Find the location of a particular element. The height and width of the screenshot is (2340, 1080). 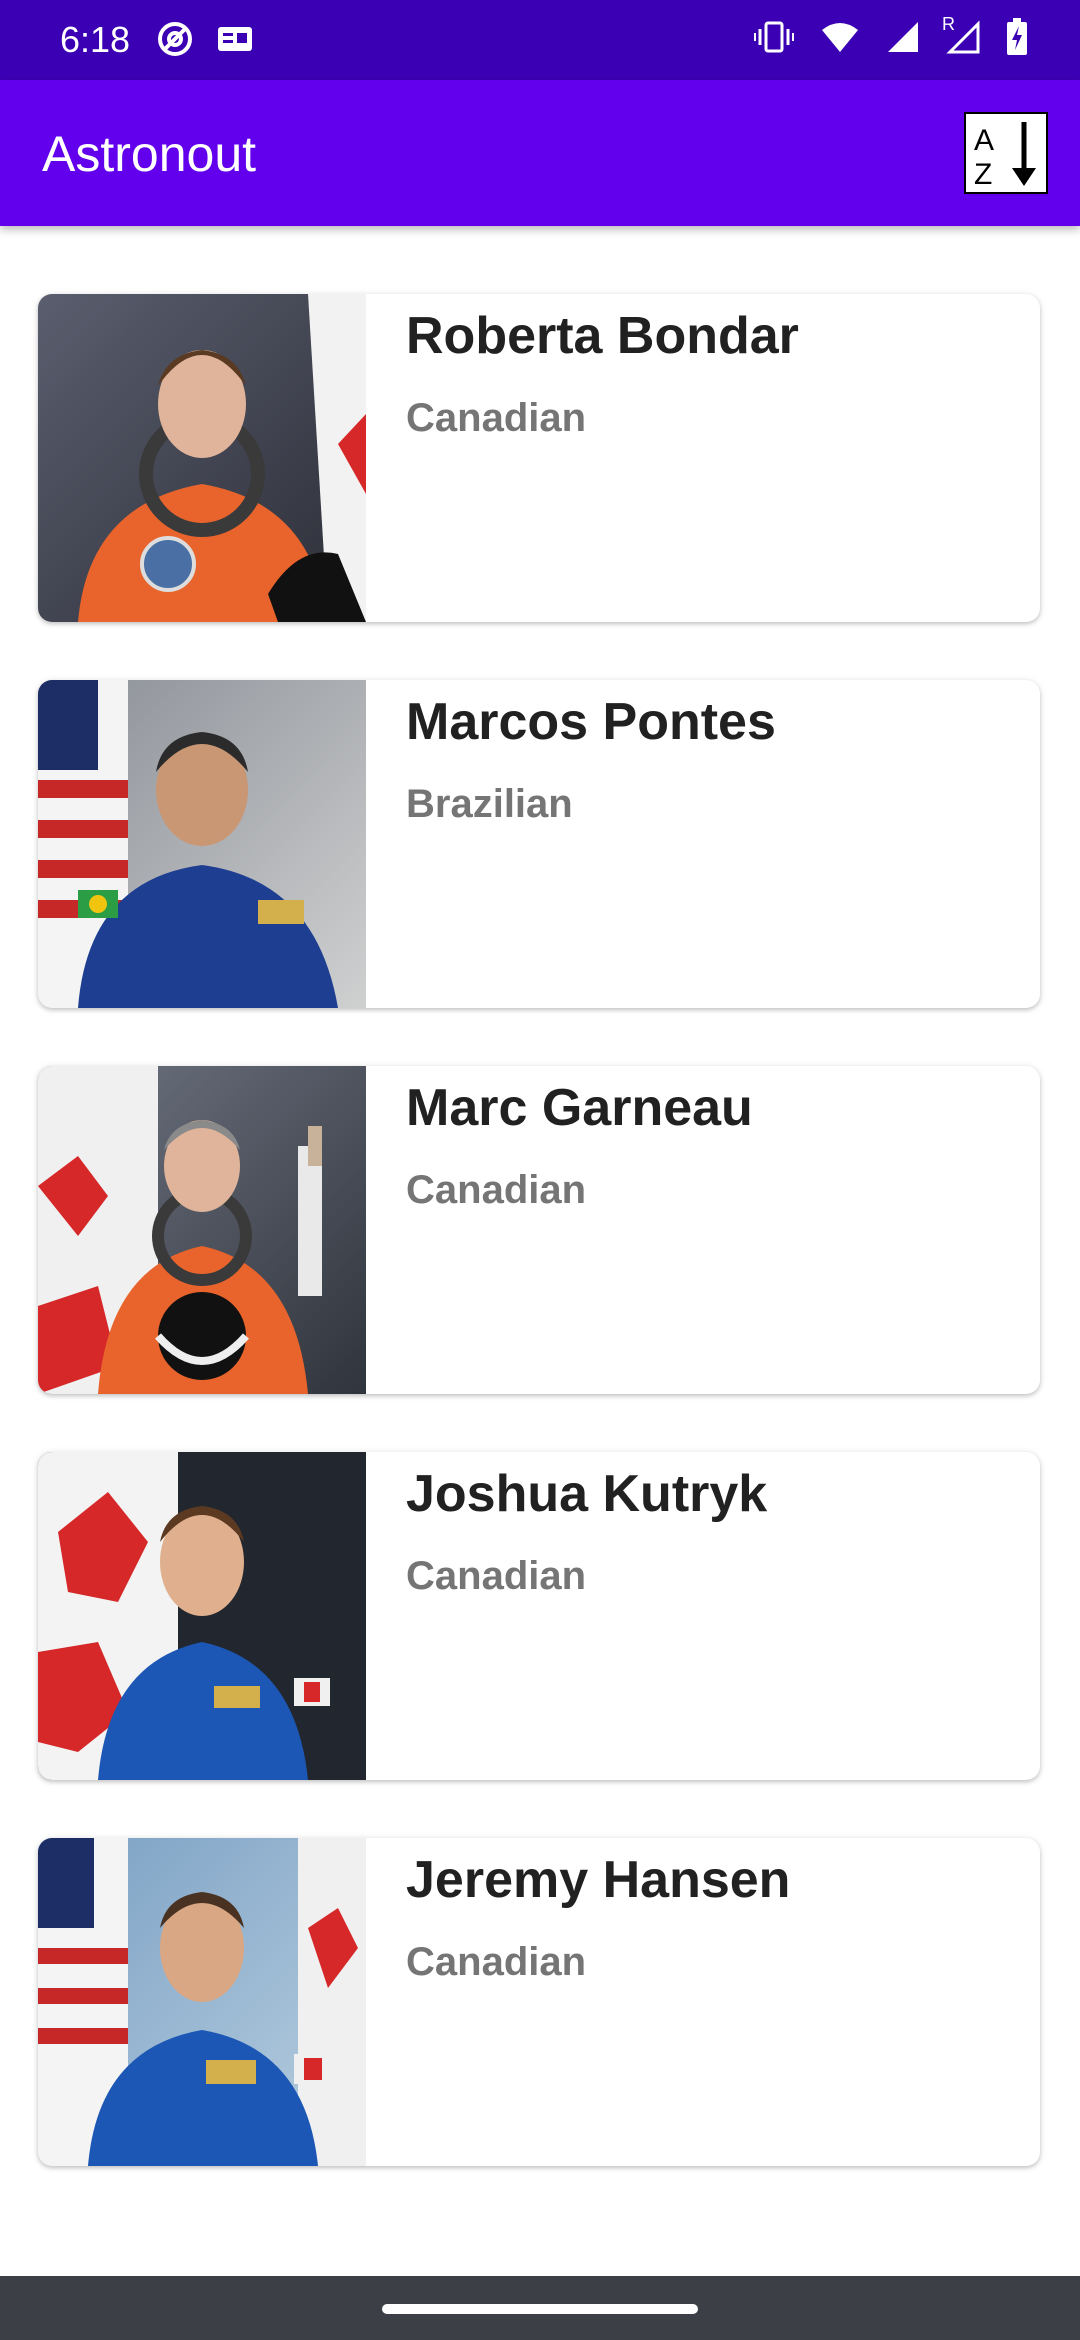

astronaut-card: Joshua Kutryk Canadian is located at coordinates (539, 1616).